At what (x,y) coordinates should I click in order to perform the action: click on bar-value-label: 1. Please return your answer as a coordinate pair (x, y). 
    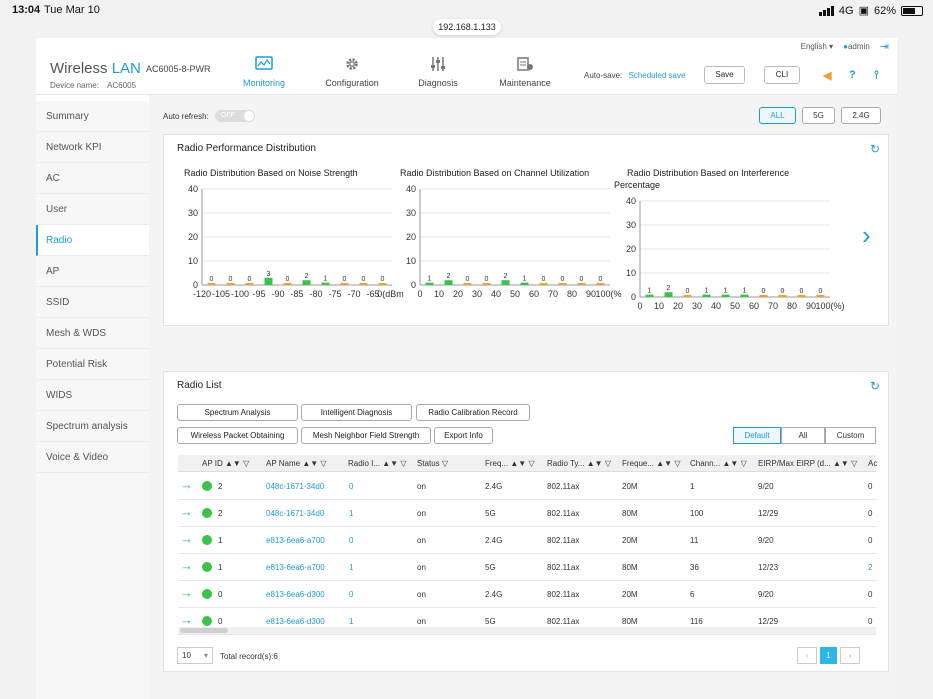
    Looking at the image, I should click on (430, 279).